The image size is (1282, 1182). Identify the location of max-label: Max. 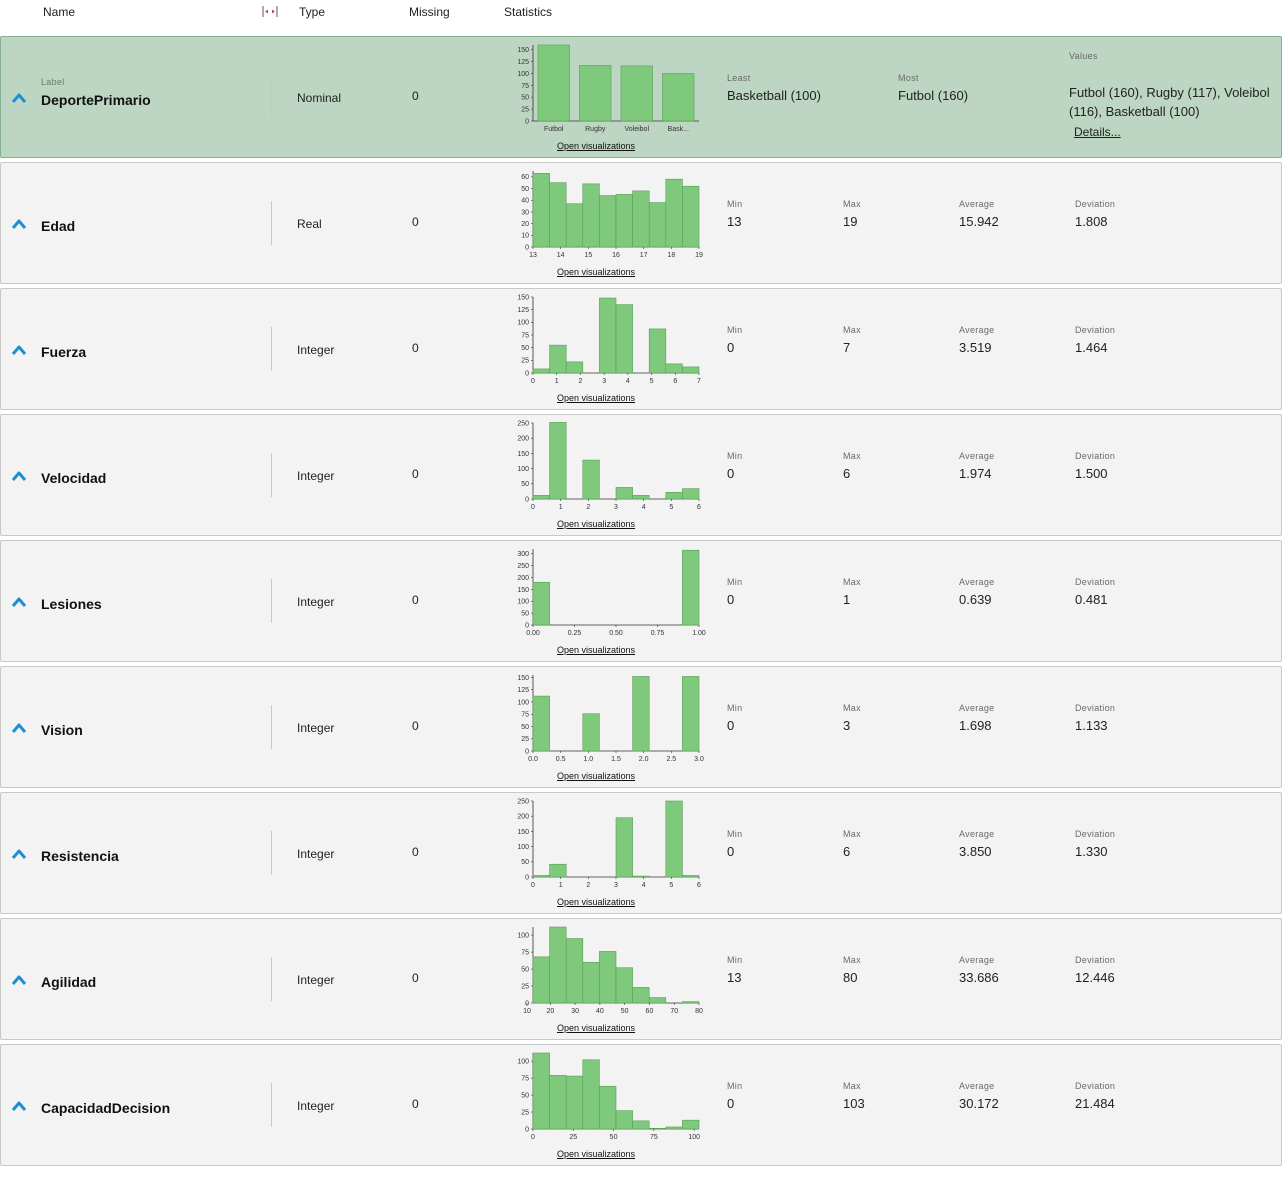
(852, 204).